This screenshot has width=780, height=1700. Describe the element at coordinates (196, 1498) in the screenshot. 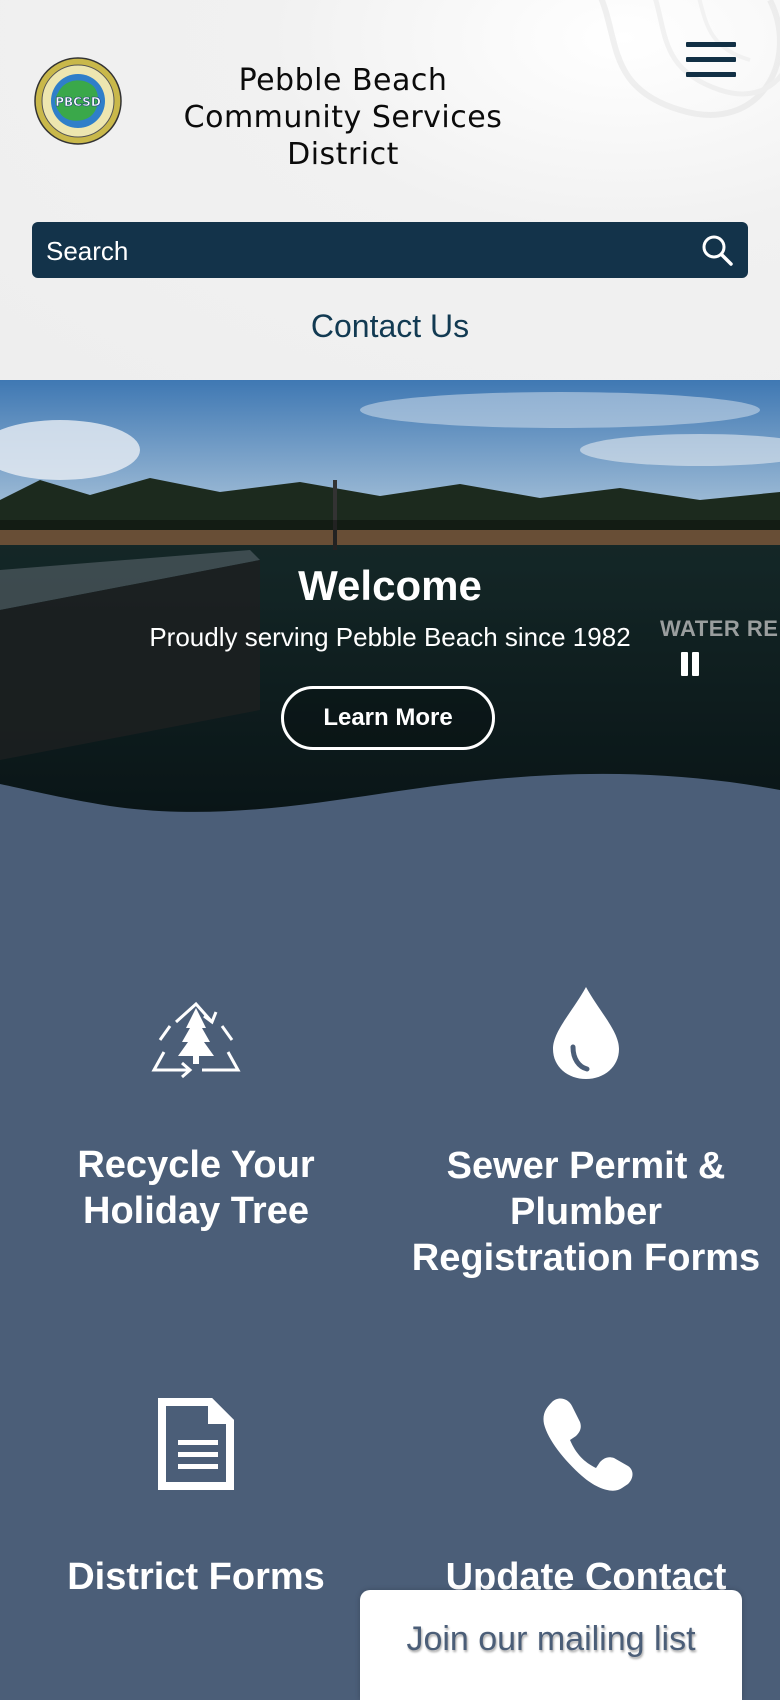

I see `service-tile-district-forms: District Forms` at that location.